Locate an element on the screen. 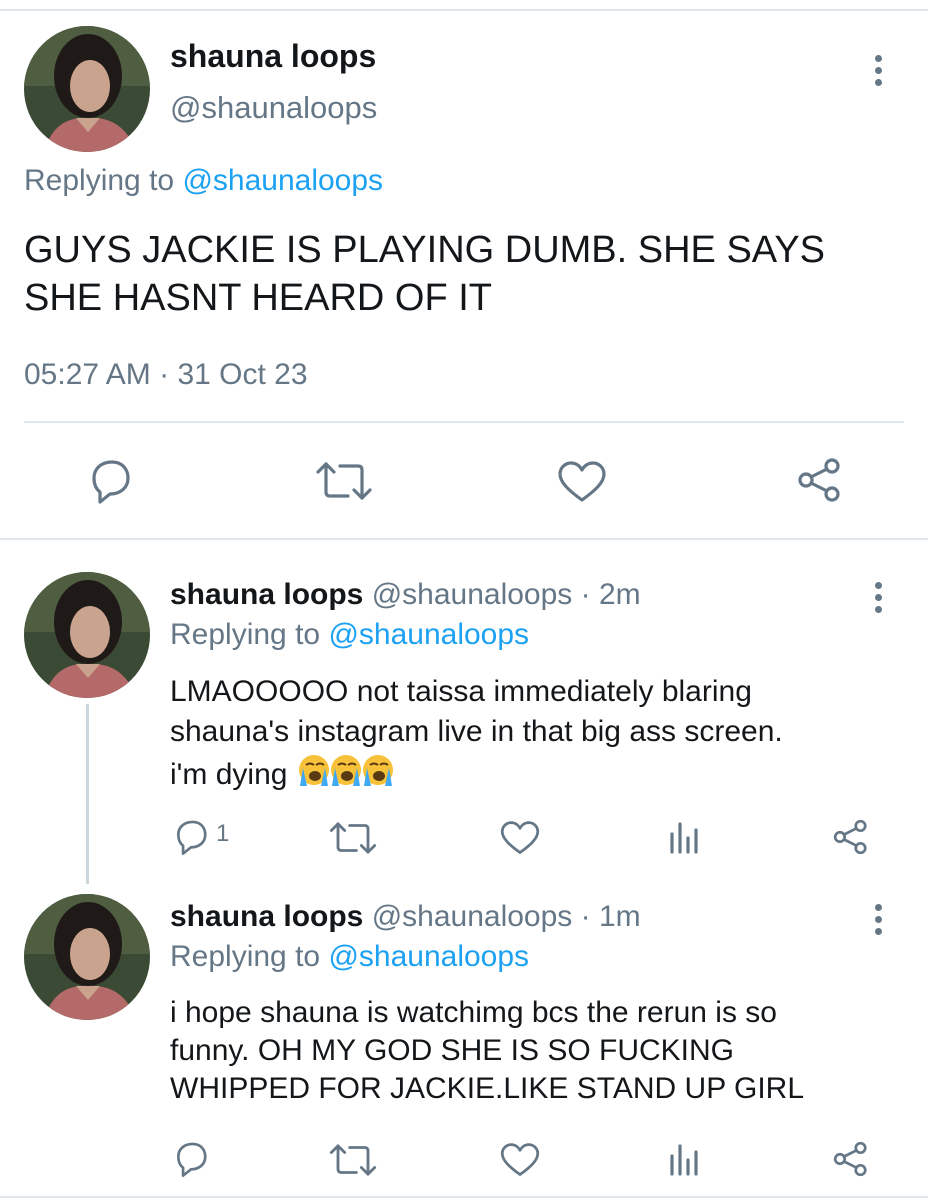 This screenshot has width=928, height=1200. tweet-age: · 1m is located at coordinates (611, 916).